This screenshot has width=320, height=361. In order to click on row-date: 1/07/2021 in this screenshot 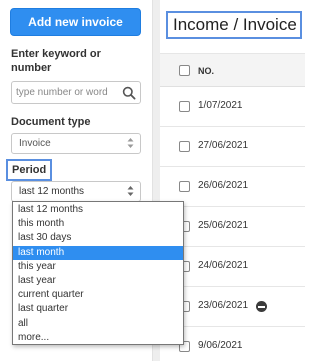, I will do `click(220, 105)`.